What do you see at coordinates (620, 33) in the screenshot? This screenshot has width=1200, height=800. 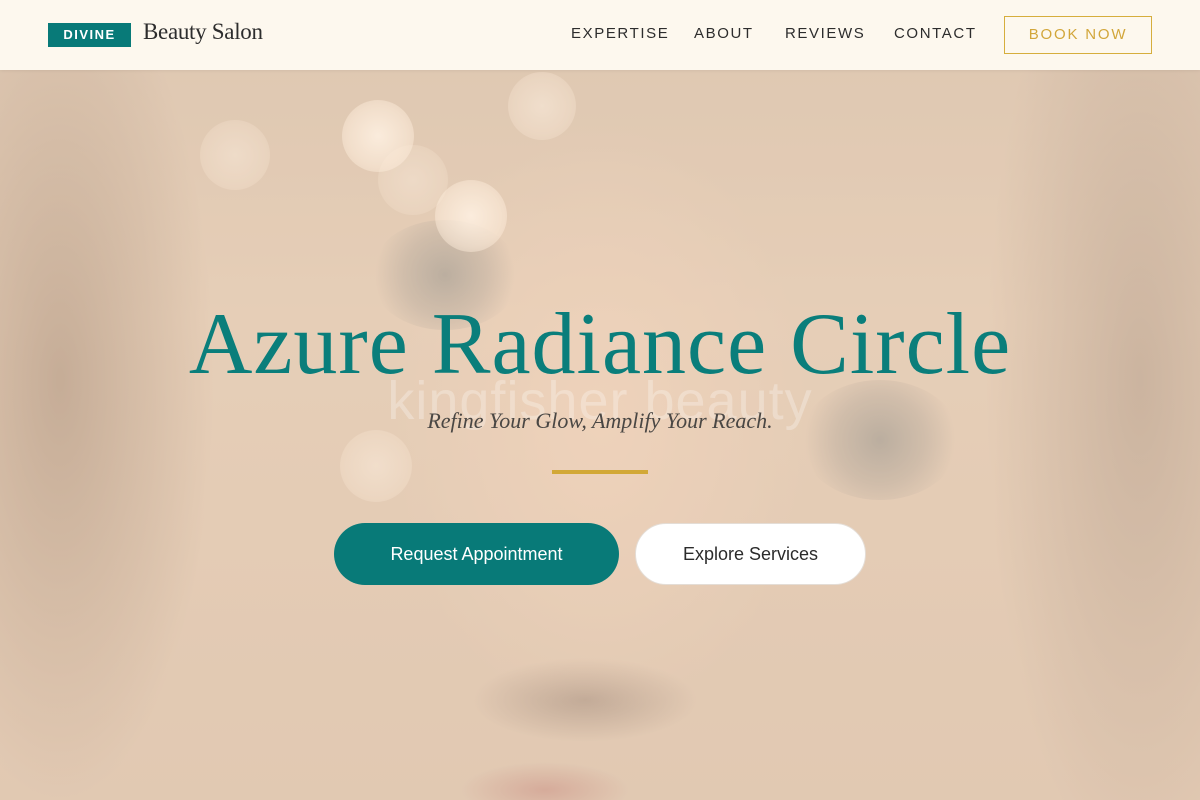 I see `nav-link-expertise: EXPERTISE` at bounding box center [620, 33].